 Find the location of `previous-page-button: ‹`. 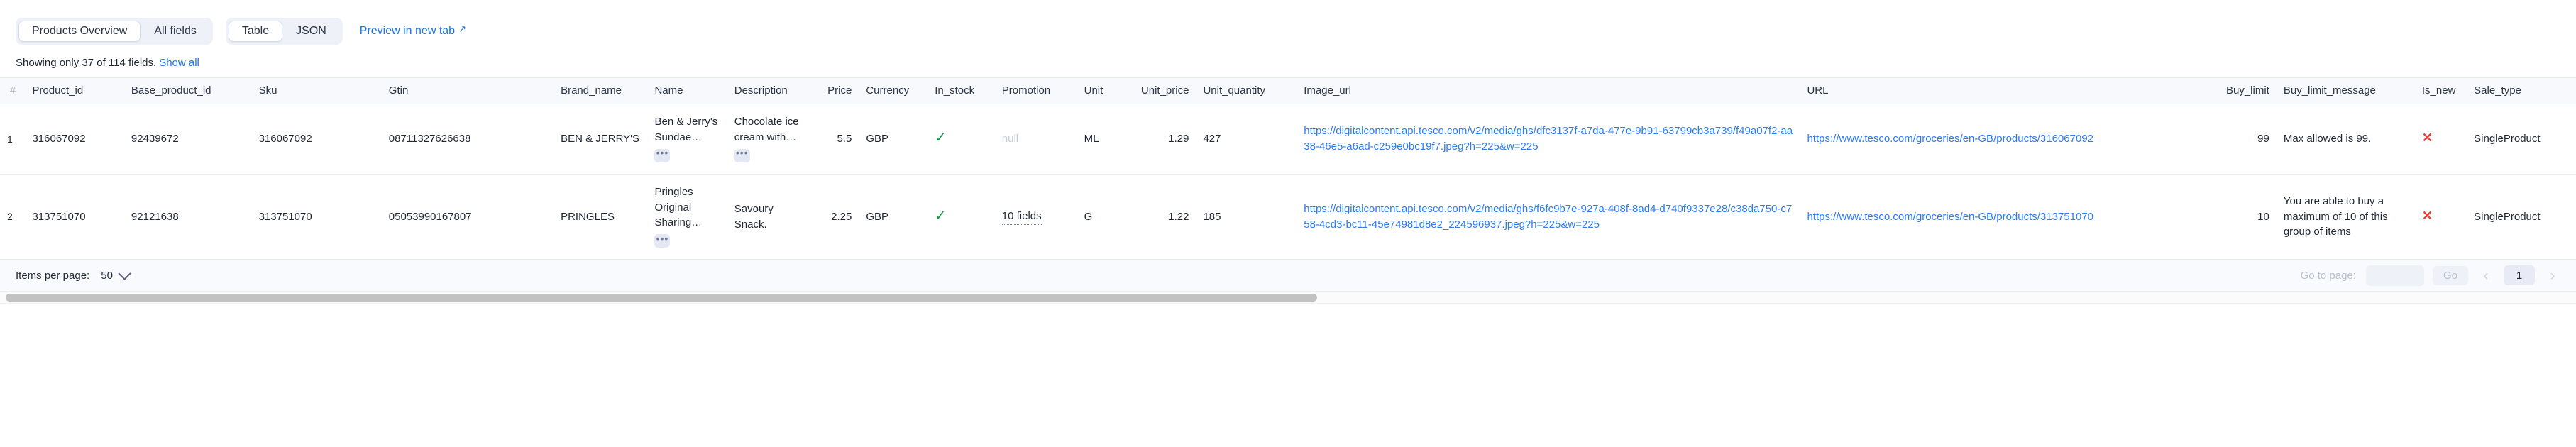

previous-page-button: ‹ is located at coordinates (2486, 275).